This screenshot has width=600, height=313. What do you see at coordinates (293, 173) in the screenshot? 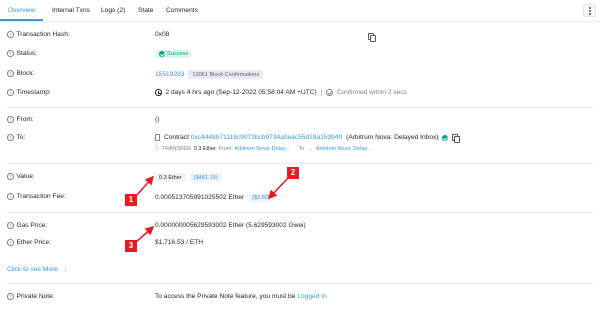
I see `annotation-marker-2: 2` at bounding box center [293, 173].